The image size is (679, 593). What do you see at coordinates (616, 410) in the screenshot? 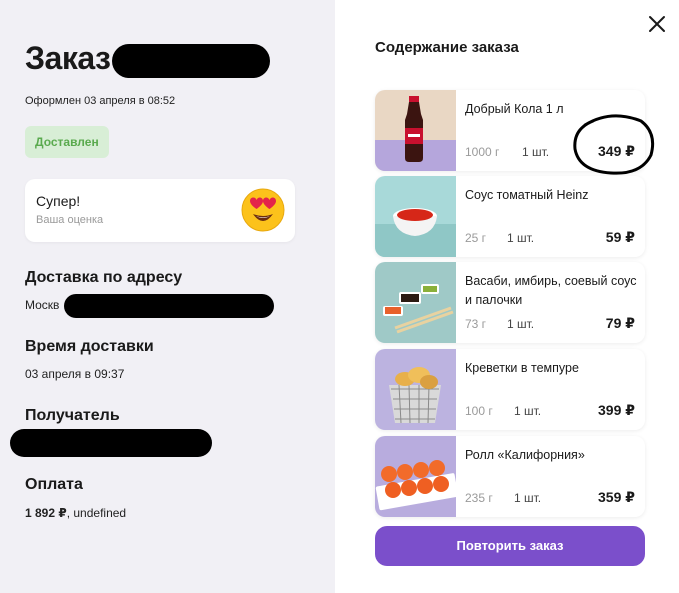
I see `item-price: 399 ₽` at bounding box center [616, 410].